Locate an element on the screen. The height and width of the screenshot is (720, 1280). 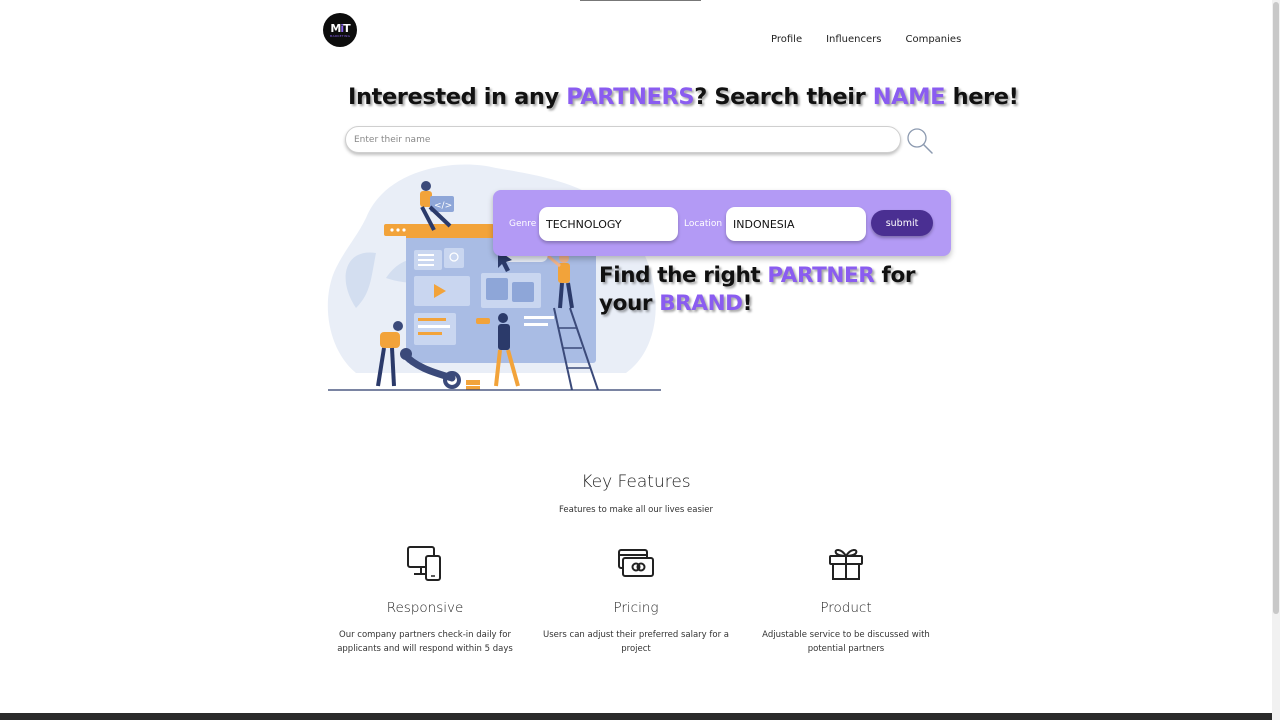
hero-title-part: ? Search their is located at coordinates (783, 97).